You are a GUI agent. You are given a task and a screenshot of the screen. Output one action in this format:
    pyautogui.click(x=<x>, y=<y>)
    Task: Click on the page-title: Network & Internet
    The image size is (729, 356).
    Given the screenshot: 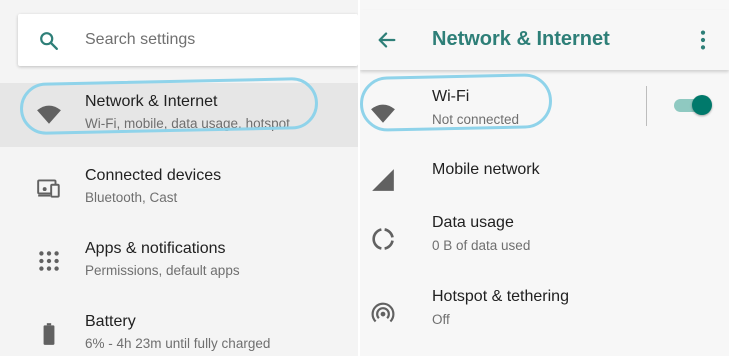 What is the action you would take?
    pyautogui.click(x=521, y=39)
    